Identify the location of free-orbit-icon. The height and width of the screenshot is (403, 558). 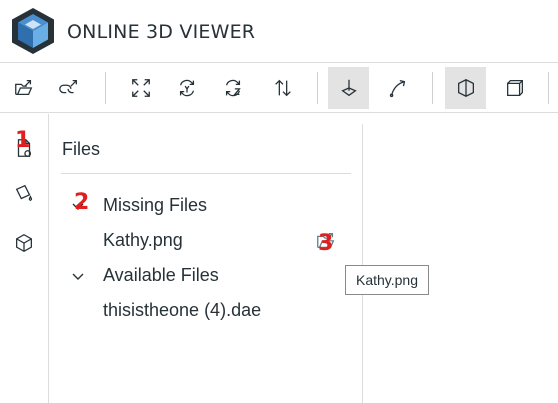
(397, 89).